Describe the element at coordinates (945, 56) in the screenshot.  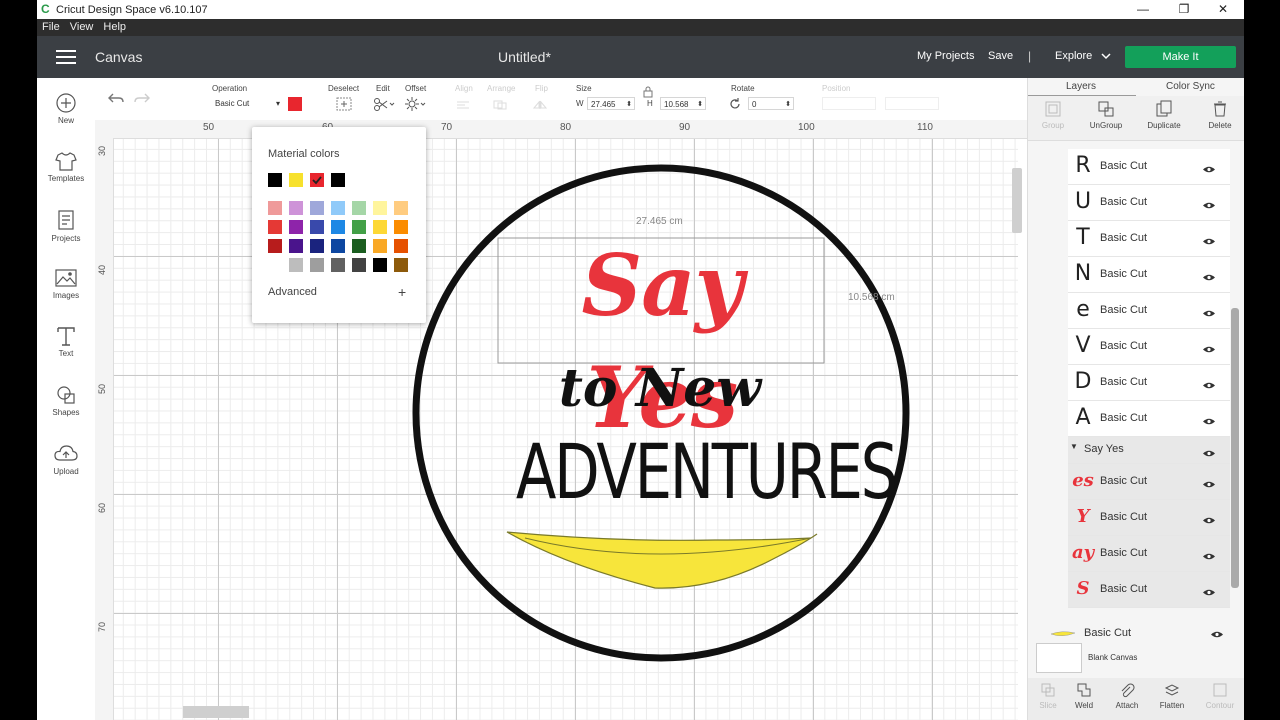
I see `my-projects-link: My Projects` at that location.